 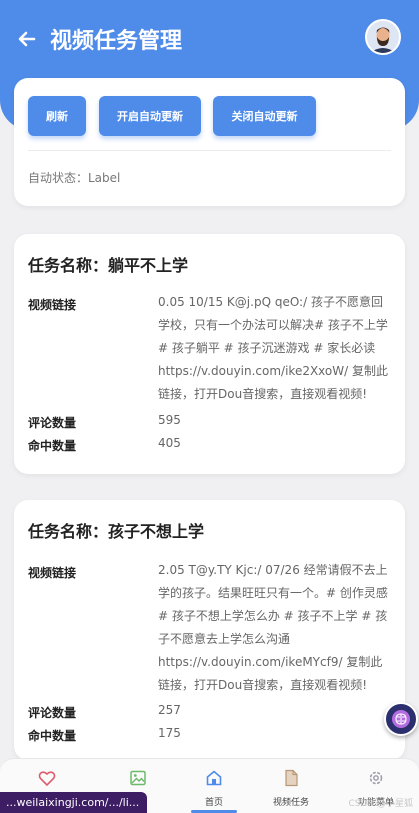 What do you see at coordinates (209, 142) in the screenshot?
I see `control-card: 刷新 开启自动更新 关闭自动更新 自动状态：Label` at bounding box center [209, 142].